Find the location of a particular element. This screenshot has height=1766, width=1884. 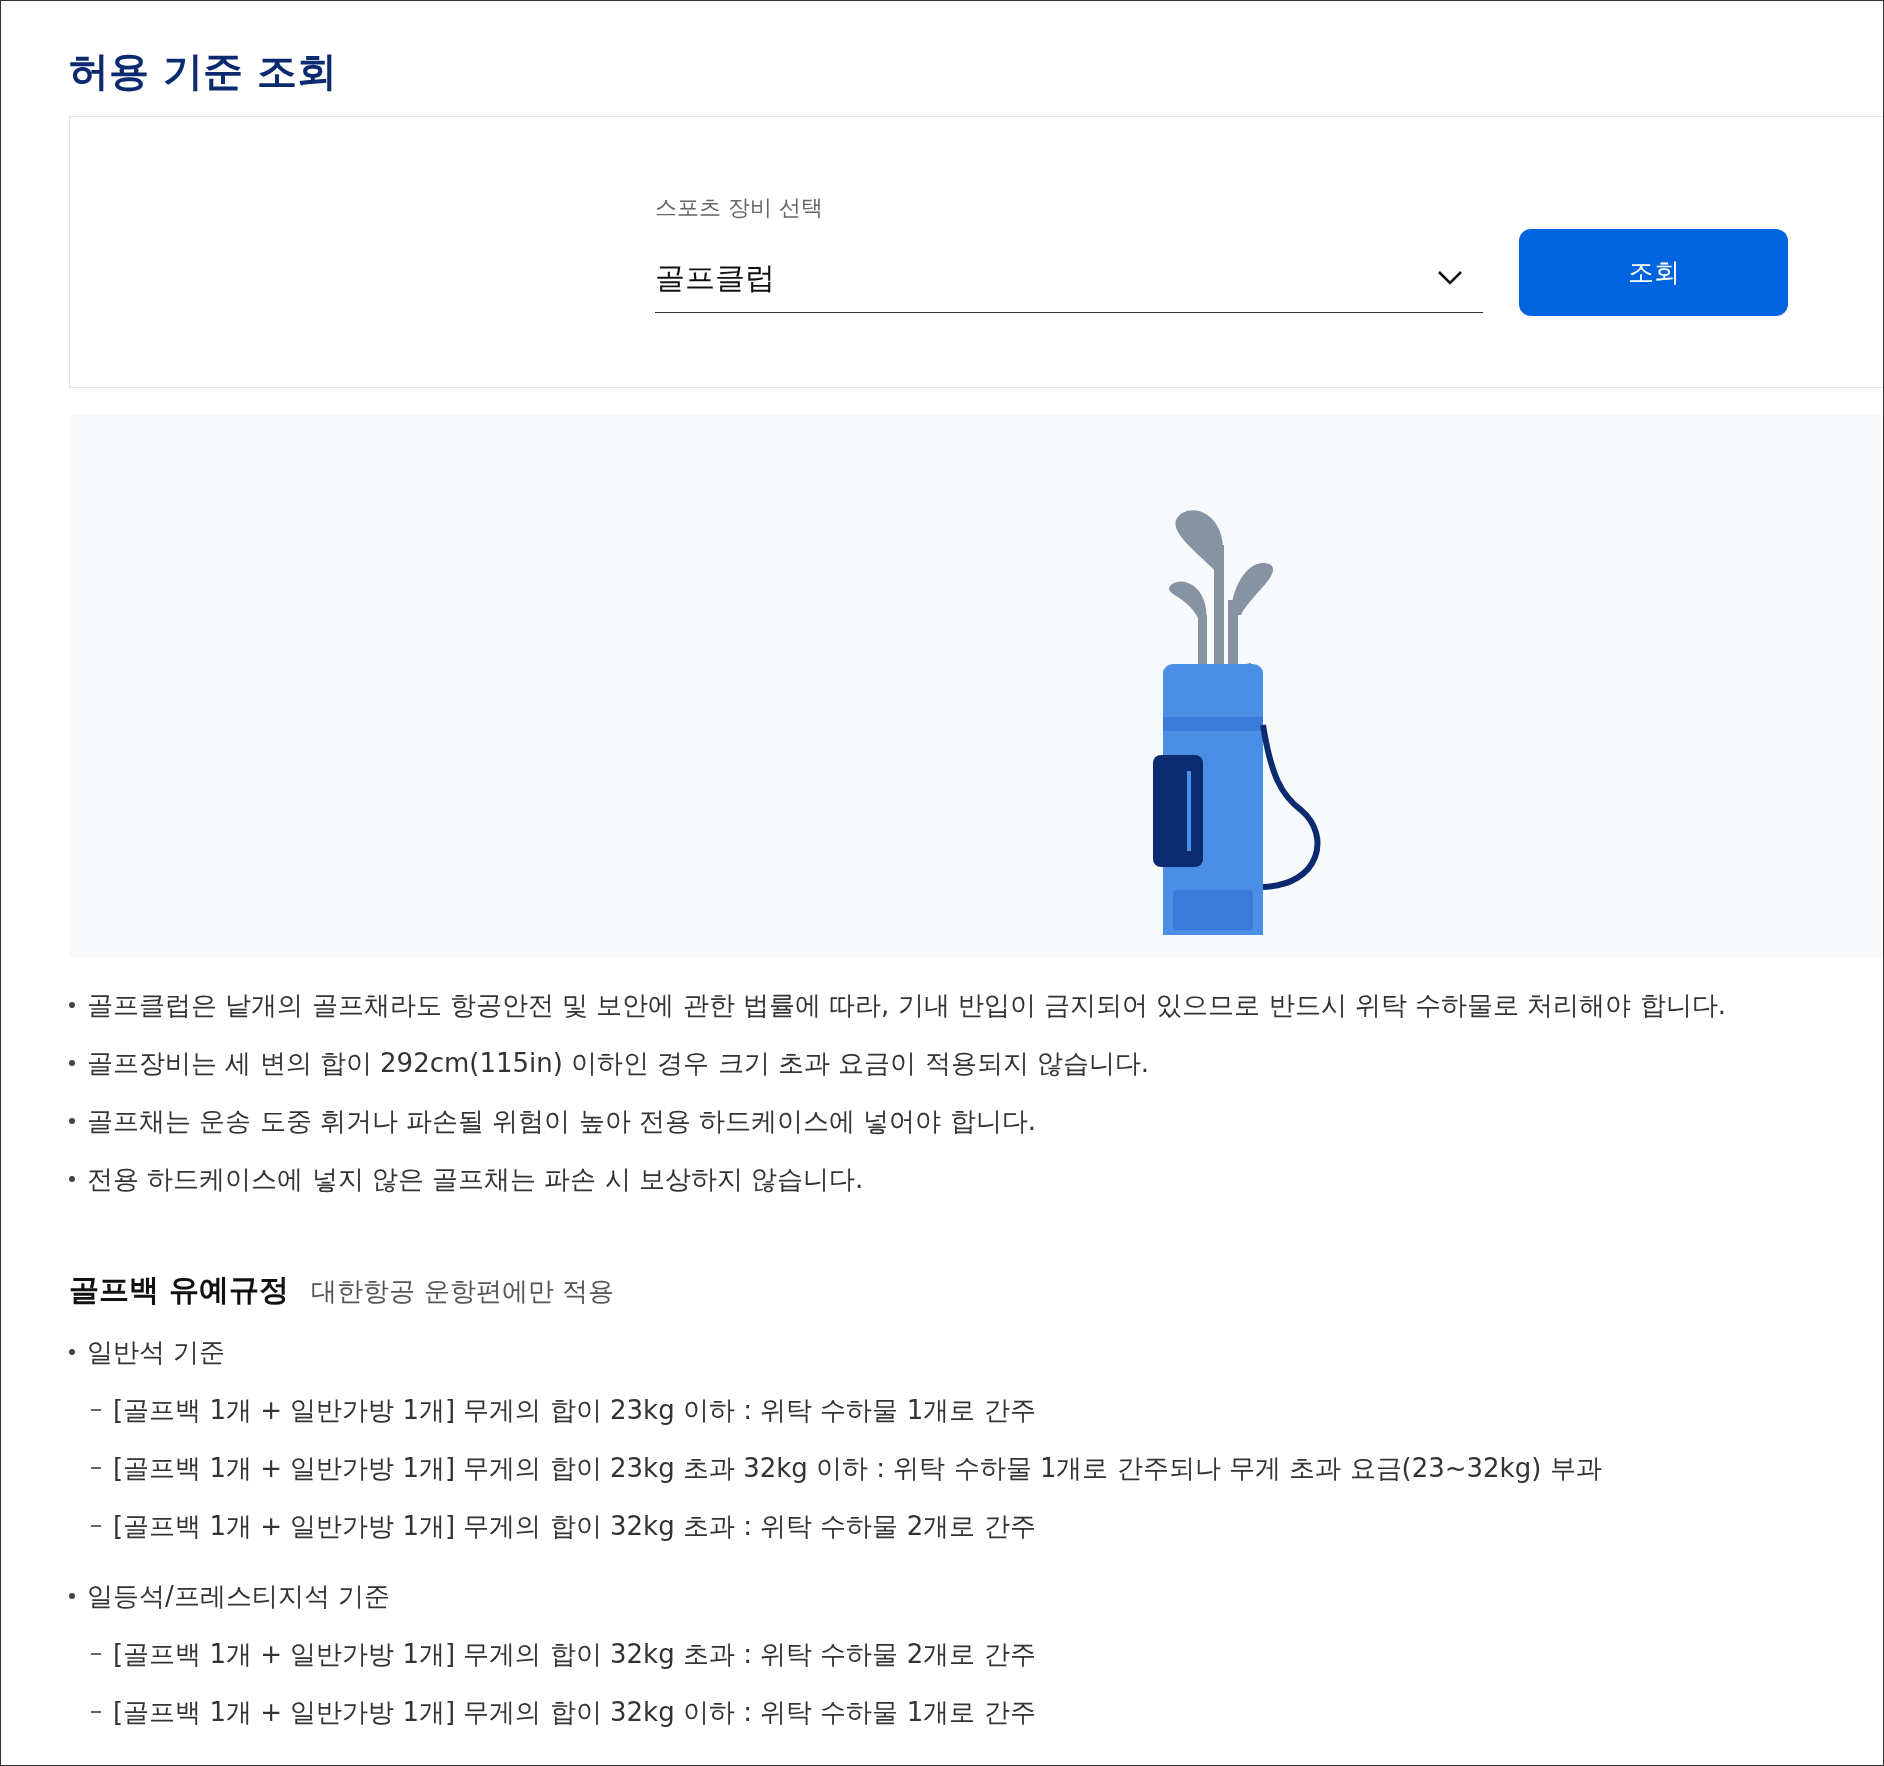

field-label: 스포츠 장비 선택 is located at coordinates (739, 208).